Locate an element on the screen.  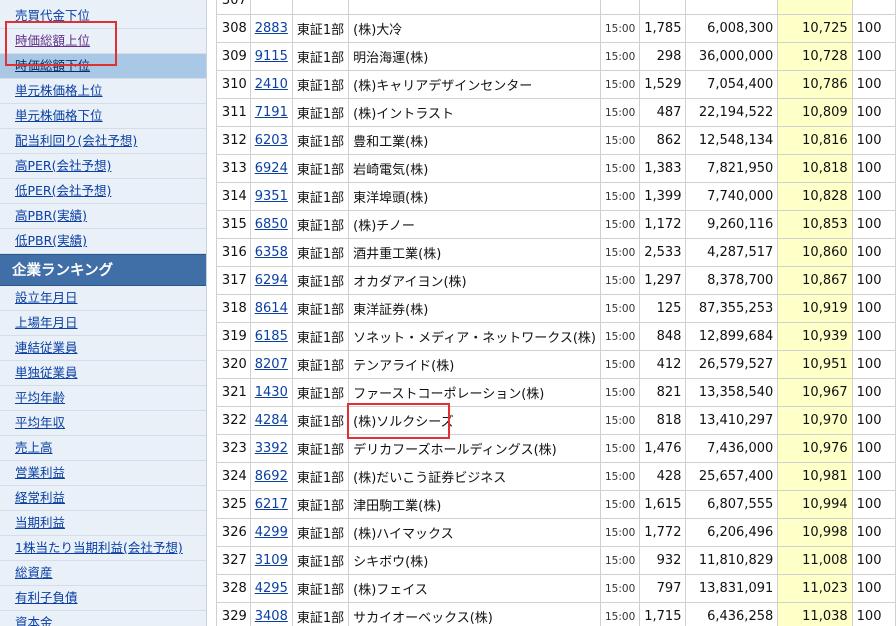
sidebar-item-bottom-12-link: 有利子負債 is located at coordinates (46, 597).